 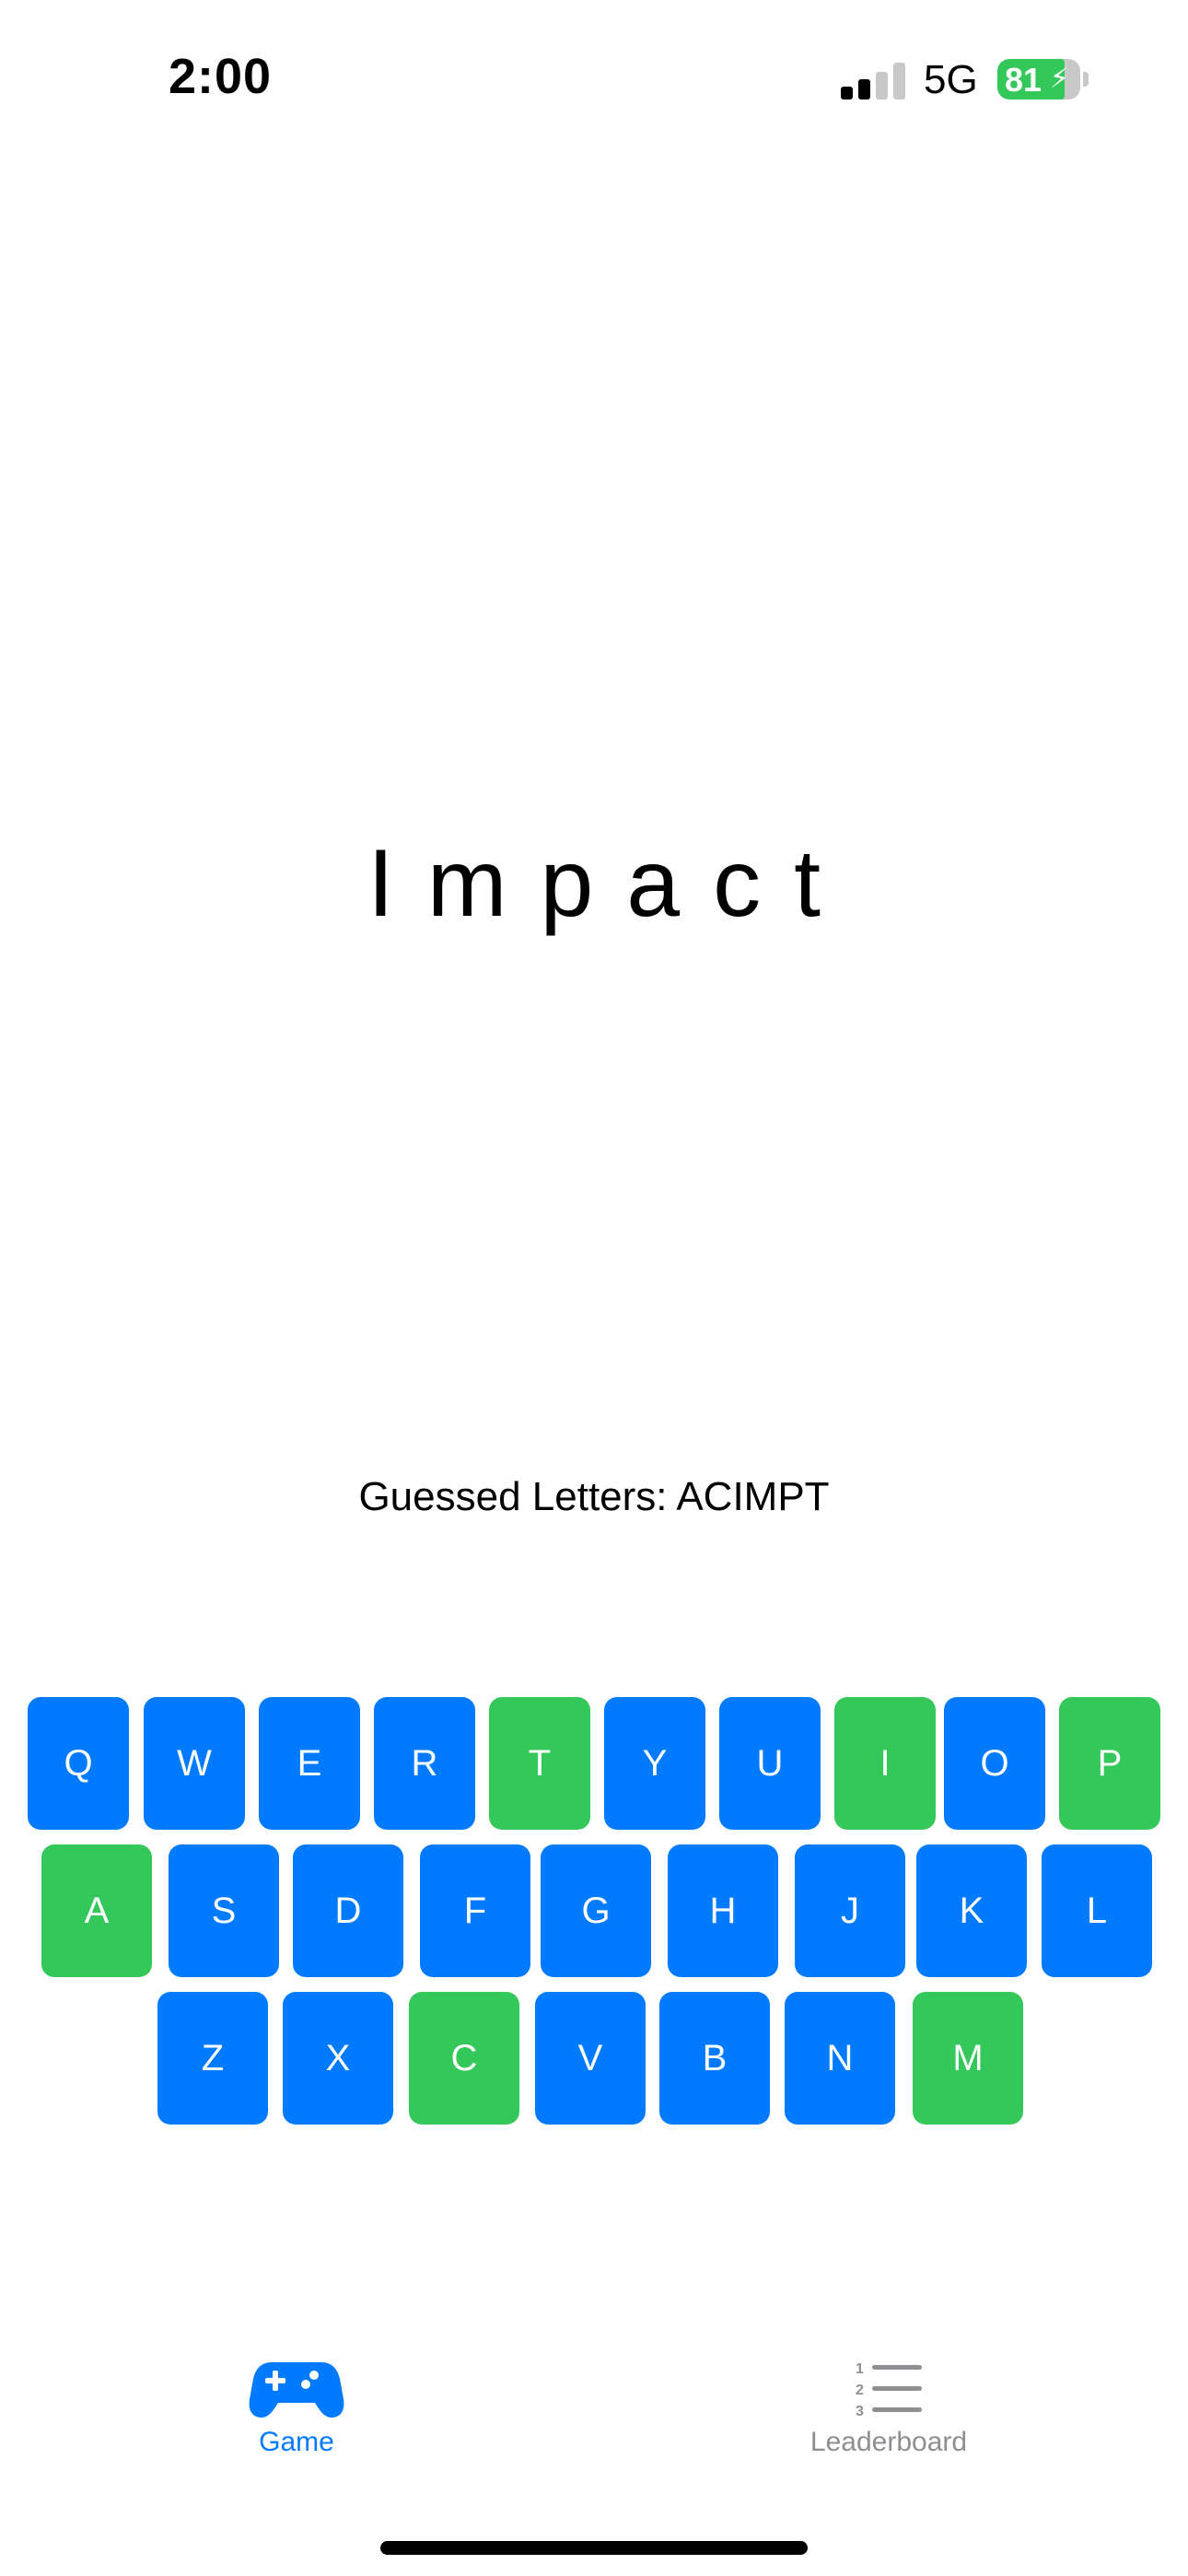 What do you see at coordinates (594, 1496) in the screenshot?
I see `guessed-letters-label: Guessed Letters: ACIMPT` at bounding box center [594, 1496].